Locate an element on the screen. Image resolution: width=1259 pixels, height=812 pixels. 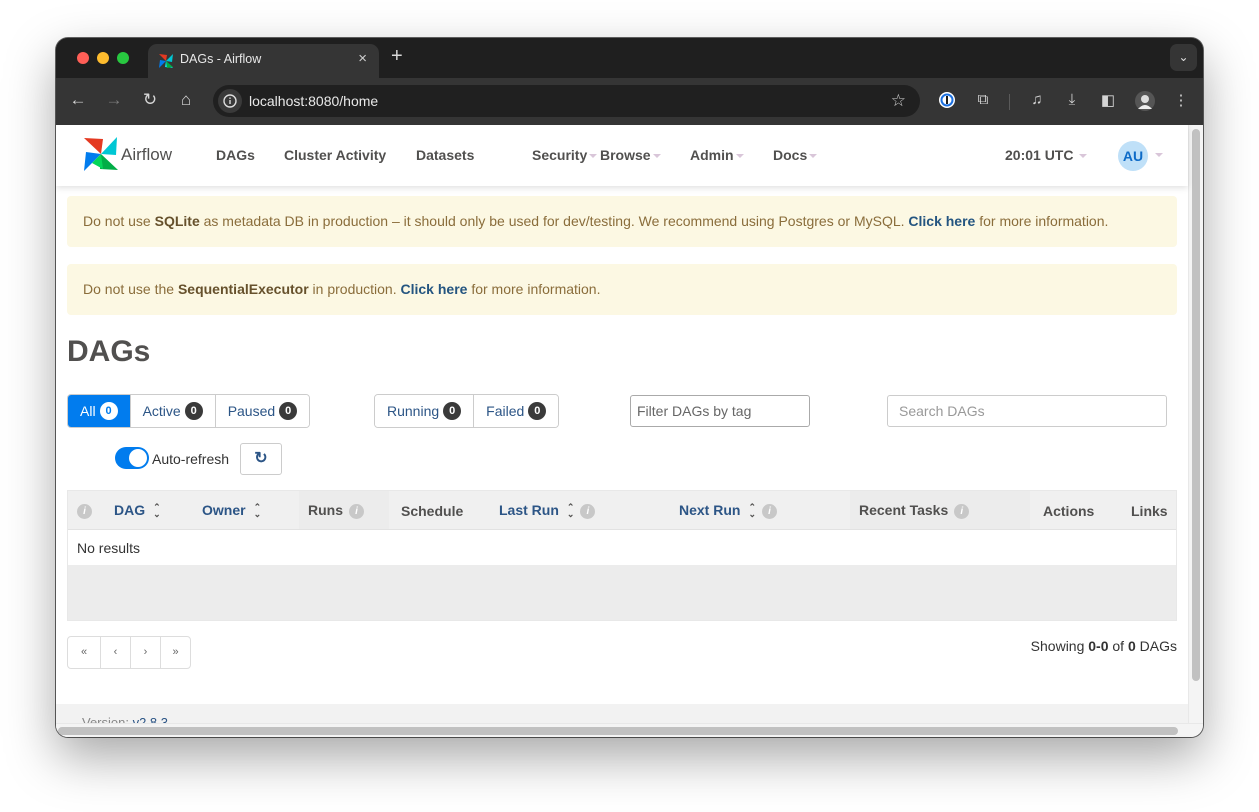
horizontal-scrollbar is located at coordinates (629, 730).